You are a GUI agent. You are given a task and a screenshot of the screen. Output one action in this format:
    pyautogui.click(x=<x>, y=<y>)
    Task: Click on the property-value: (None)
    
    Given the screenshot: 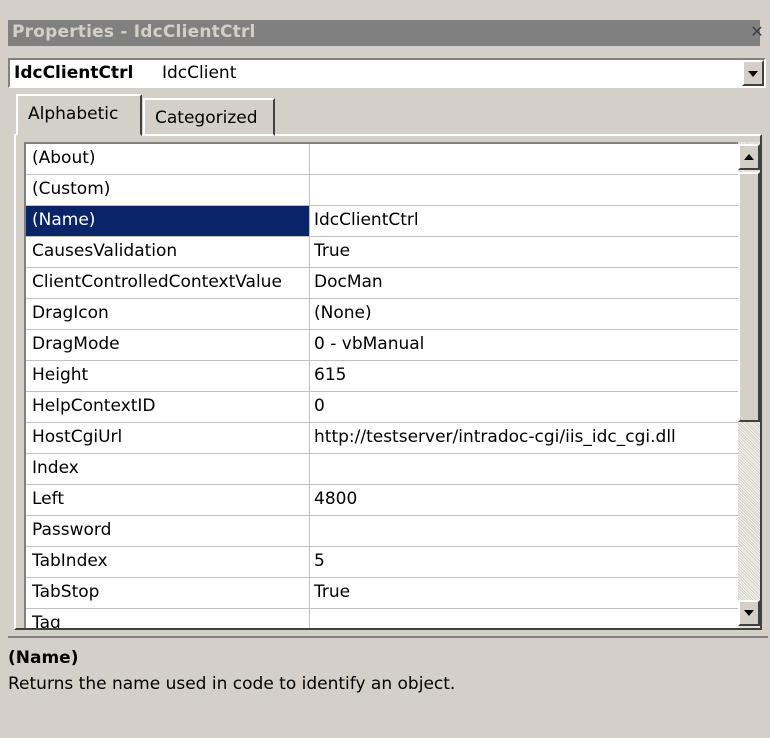 What is the action you would take?
    pyautogui.click(x=525, y=316)
    